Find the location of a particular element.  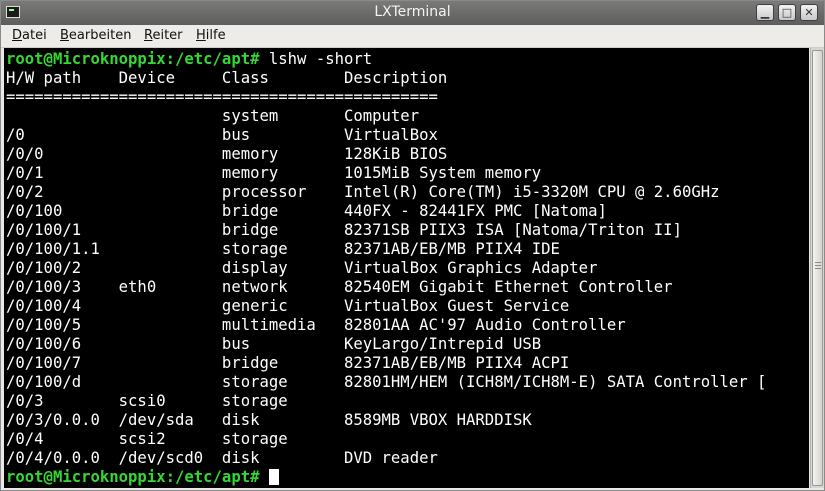

menu-hilfe: Hilfe is located at coordinates (211, 35).